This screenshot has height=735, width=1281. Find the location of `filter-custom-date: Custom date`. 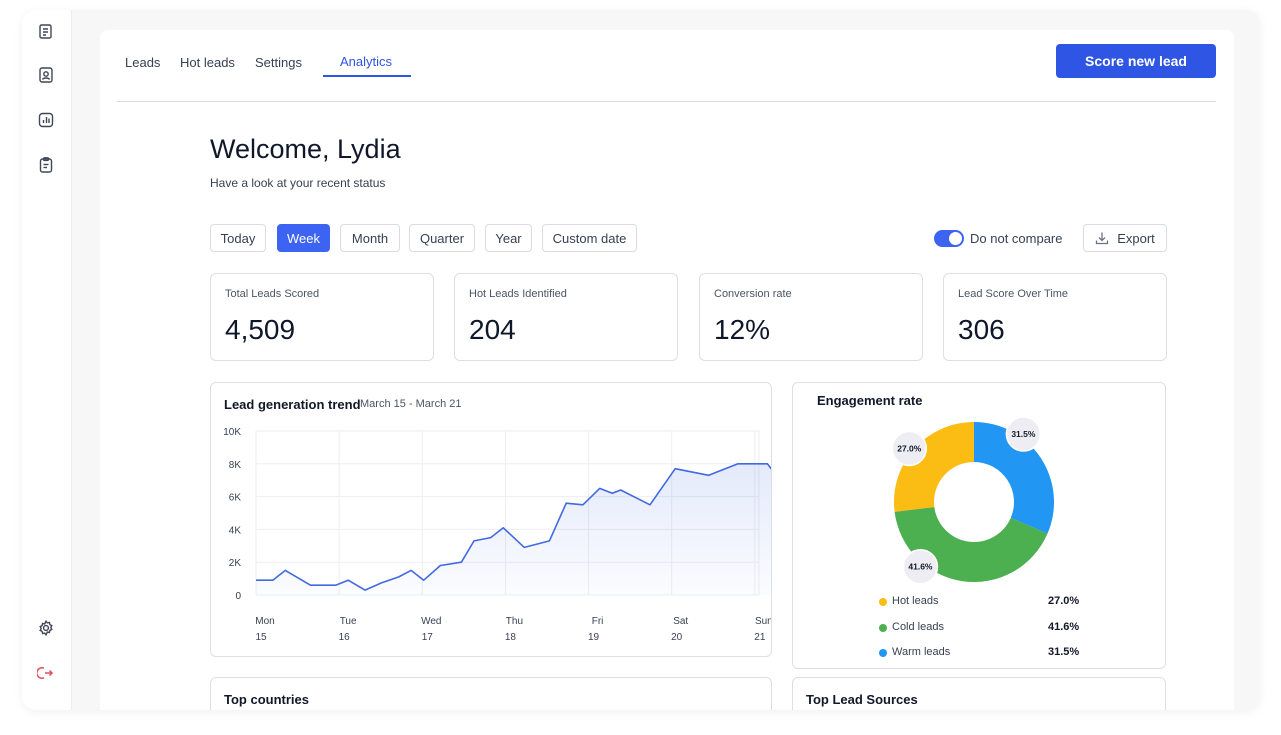

filter-custom-date: Custom date is located at coordinates (589, 238).